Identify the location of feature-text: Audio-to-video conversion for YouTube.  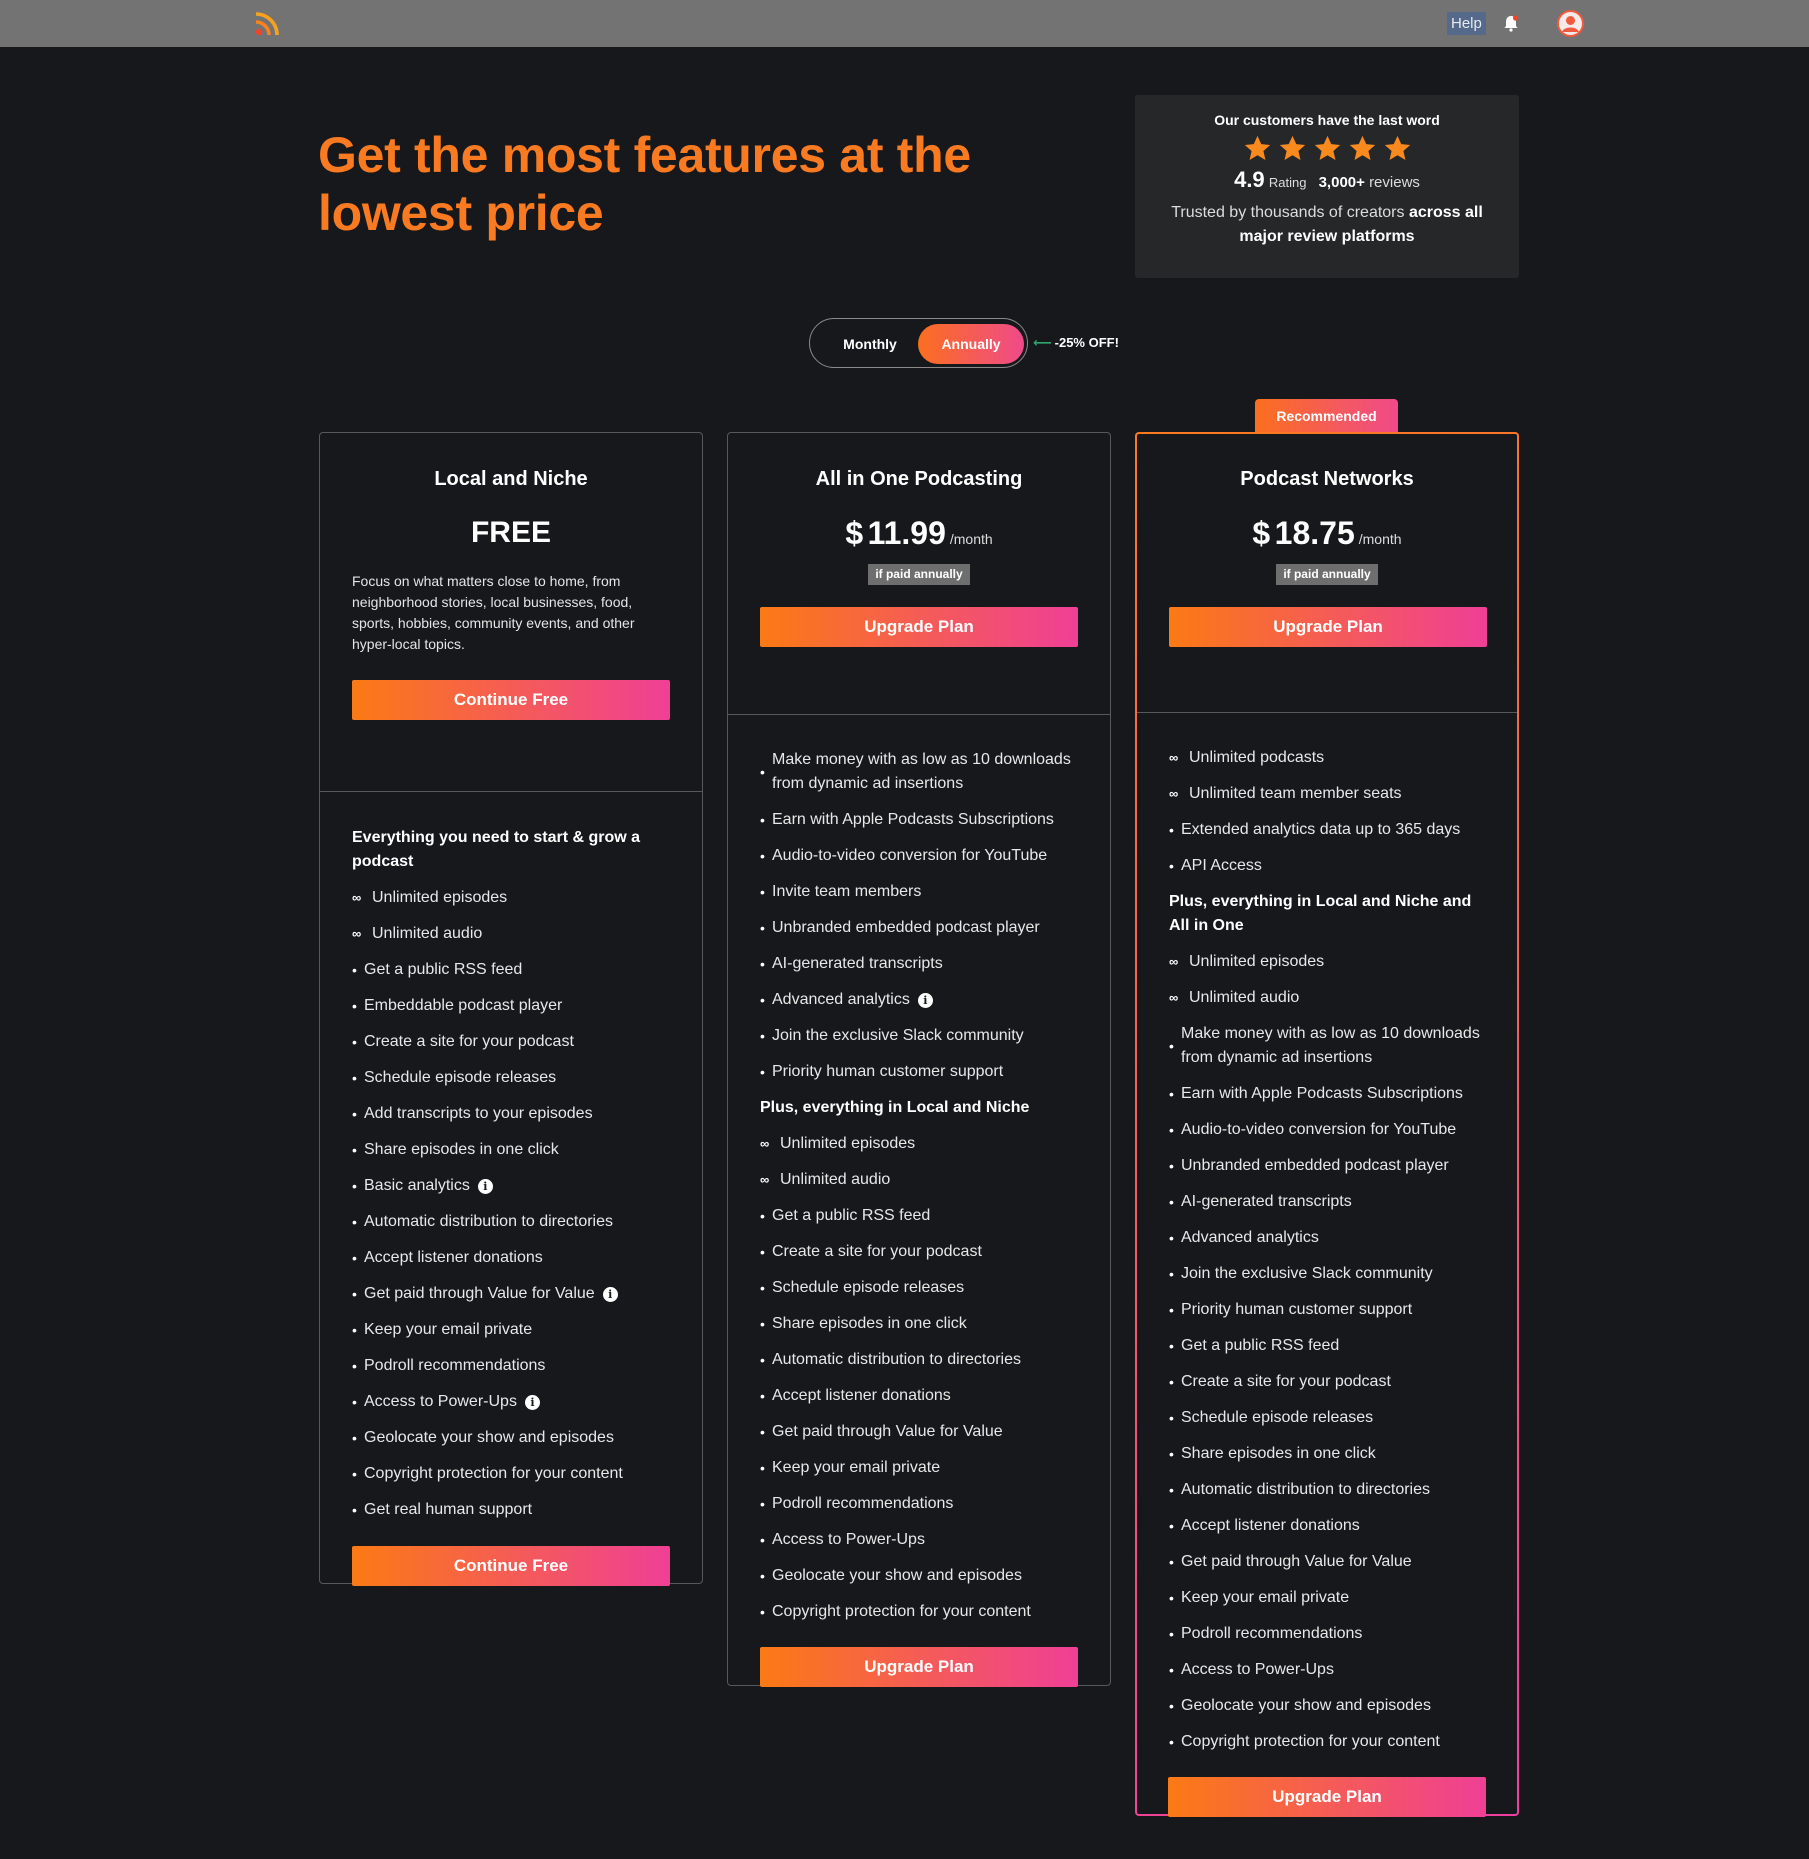
(1319, 1129).